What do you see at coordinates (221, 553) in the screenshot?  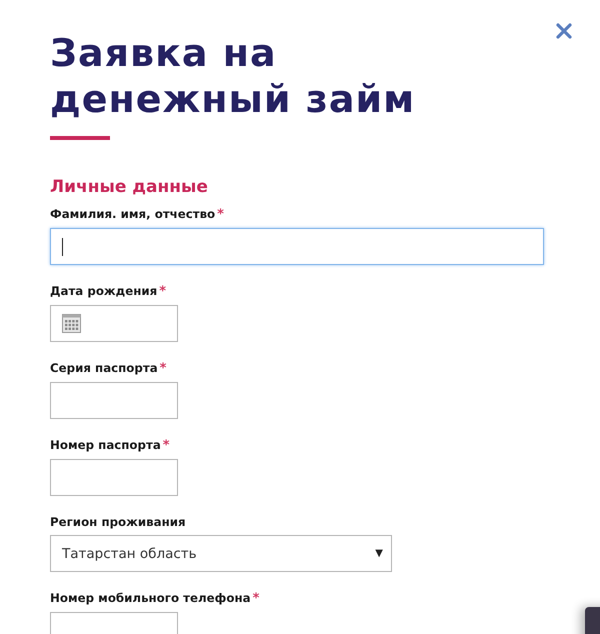 I see `region-select: Татарстан область ▼` at bounding box center [221, 553].